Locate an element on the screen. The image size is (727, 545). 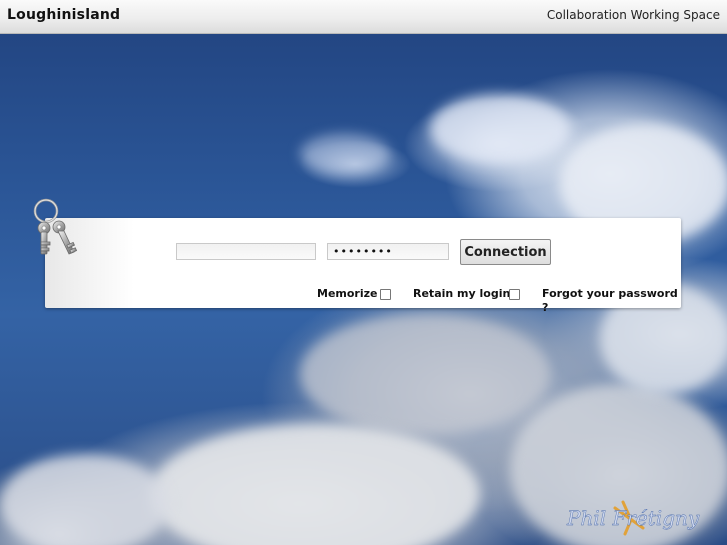
username-input is located at coordinates (246, 251).